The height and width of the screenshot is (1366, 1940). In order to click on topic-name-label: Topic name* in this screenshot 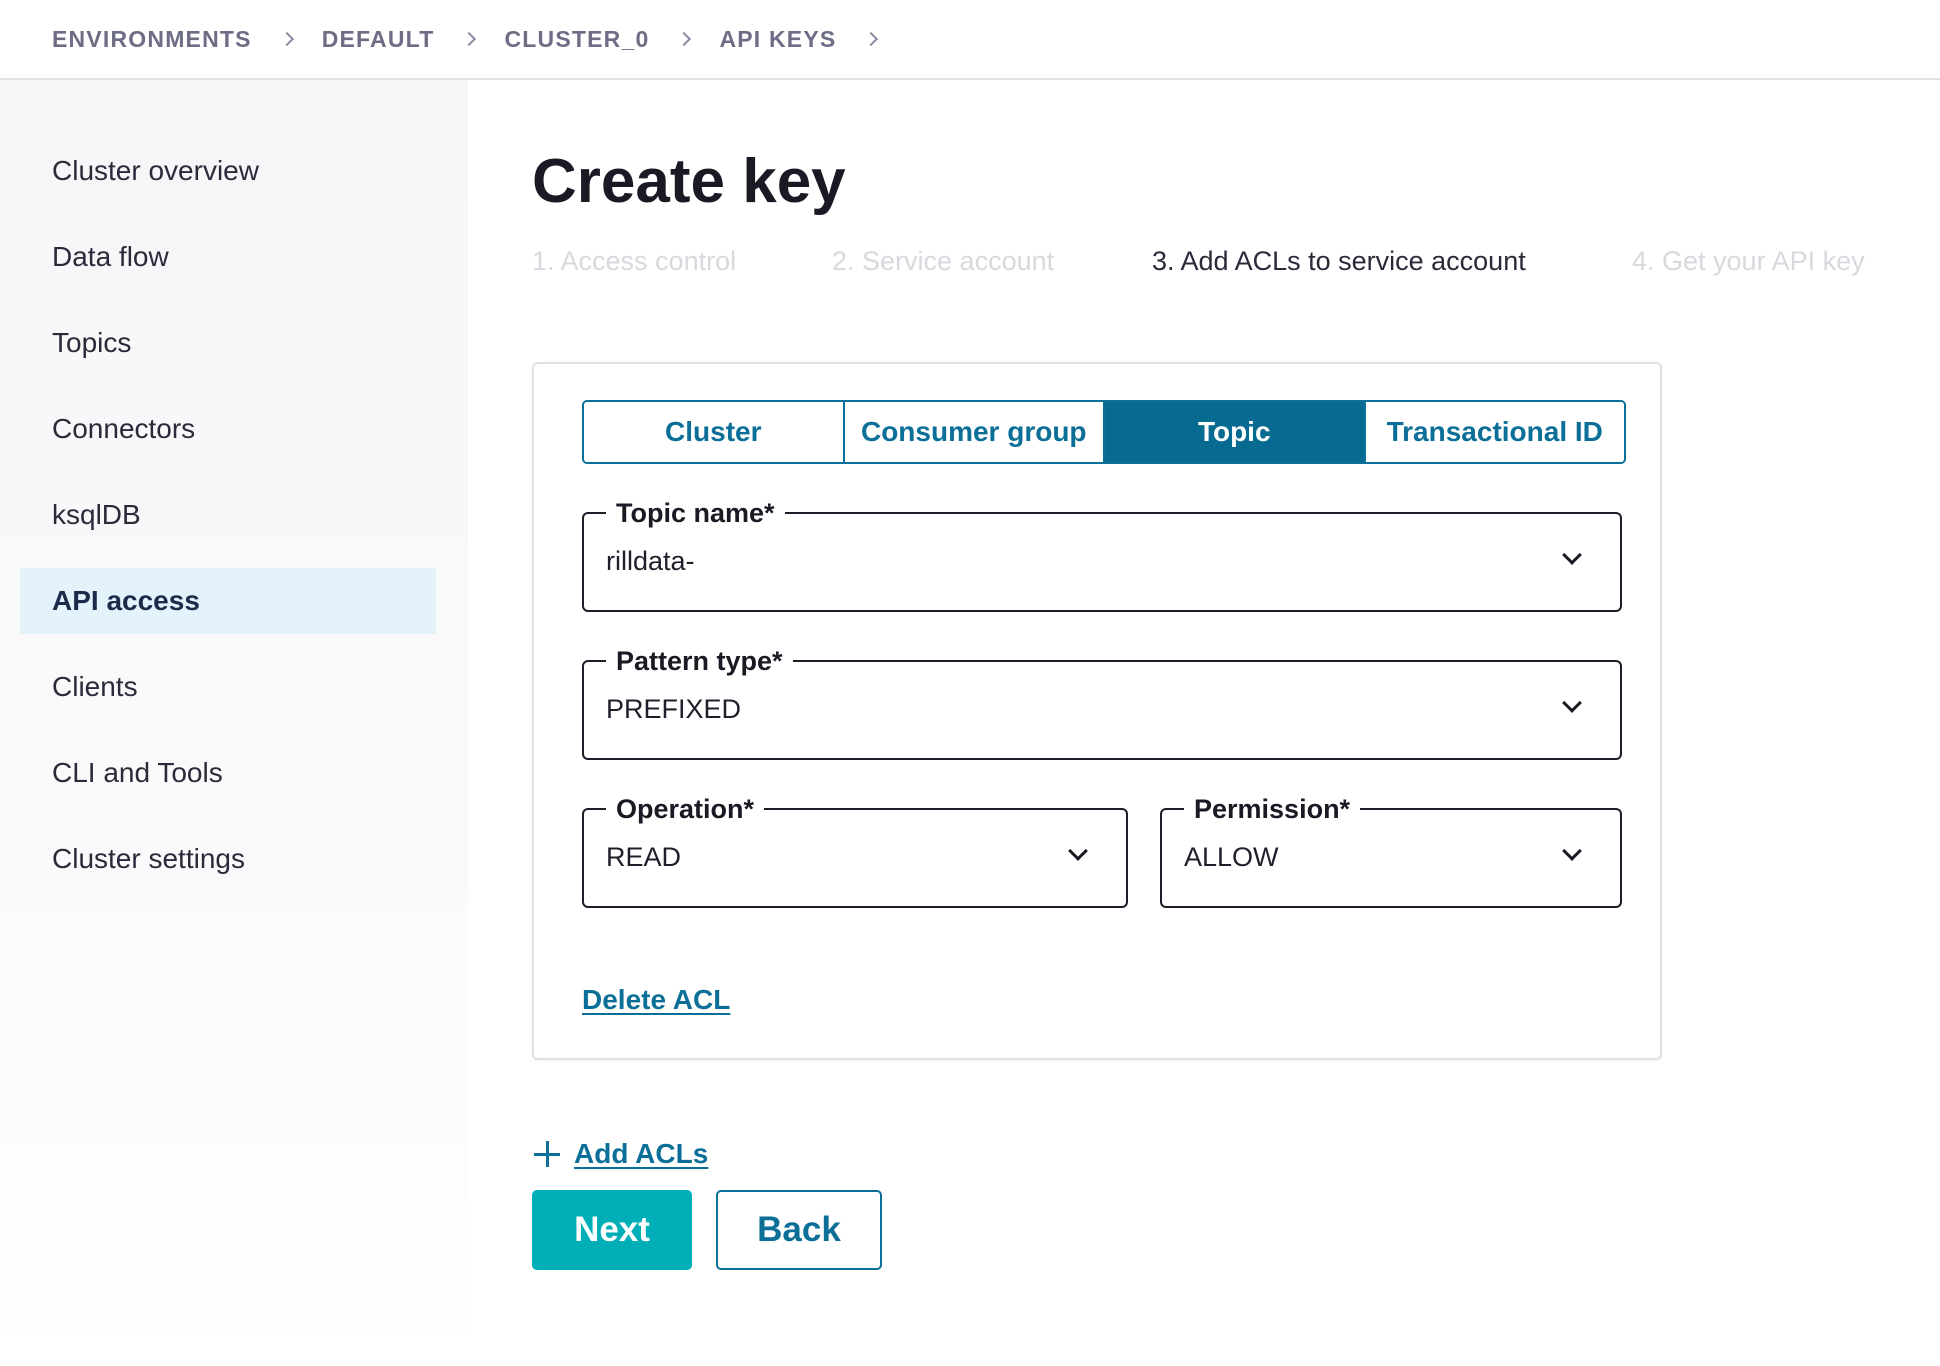, I will do `click(695, 513)`.